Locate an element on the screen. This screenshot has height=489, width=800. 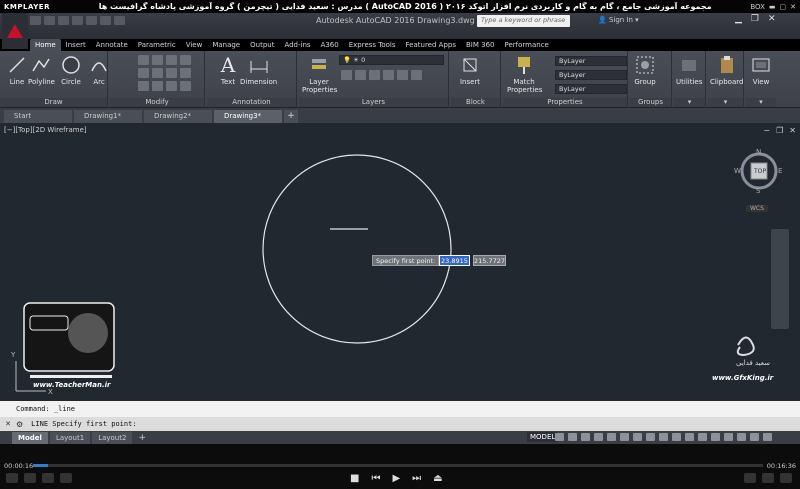
player-stop-icon: ■ is located at coordinates (354, 478).